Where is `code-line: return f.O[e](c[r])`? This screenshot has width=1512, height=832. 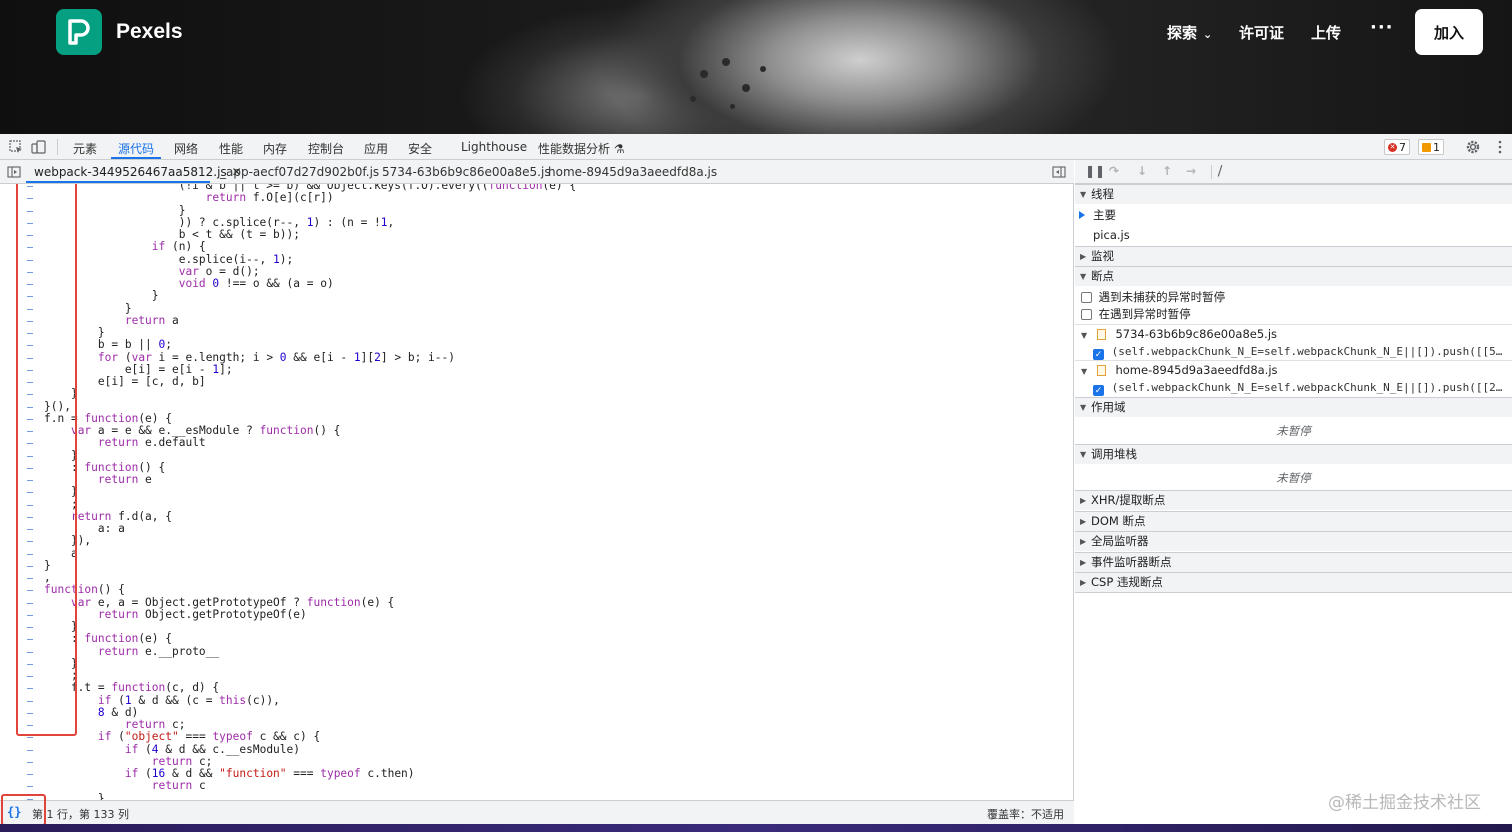
code-line: return f.O[e](c[r]) is located at coordinates (310, 197).